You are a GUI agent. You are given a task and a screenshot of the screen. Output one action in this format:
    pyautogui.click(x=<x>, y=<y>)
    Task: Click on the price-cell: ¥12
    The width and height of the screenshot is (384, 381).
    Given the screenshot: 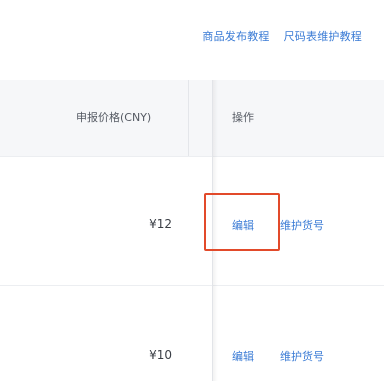 What is the action you would take?
    pyautogui.click(x=160, y=224)
    